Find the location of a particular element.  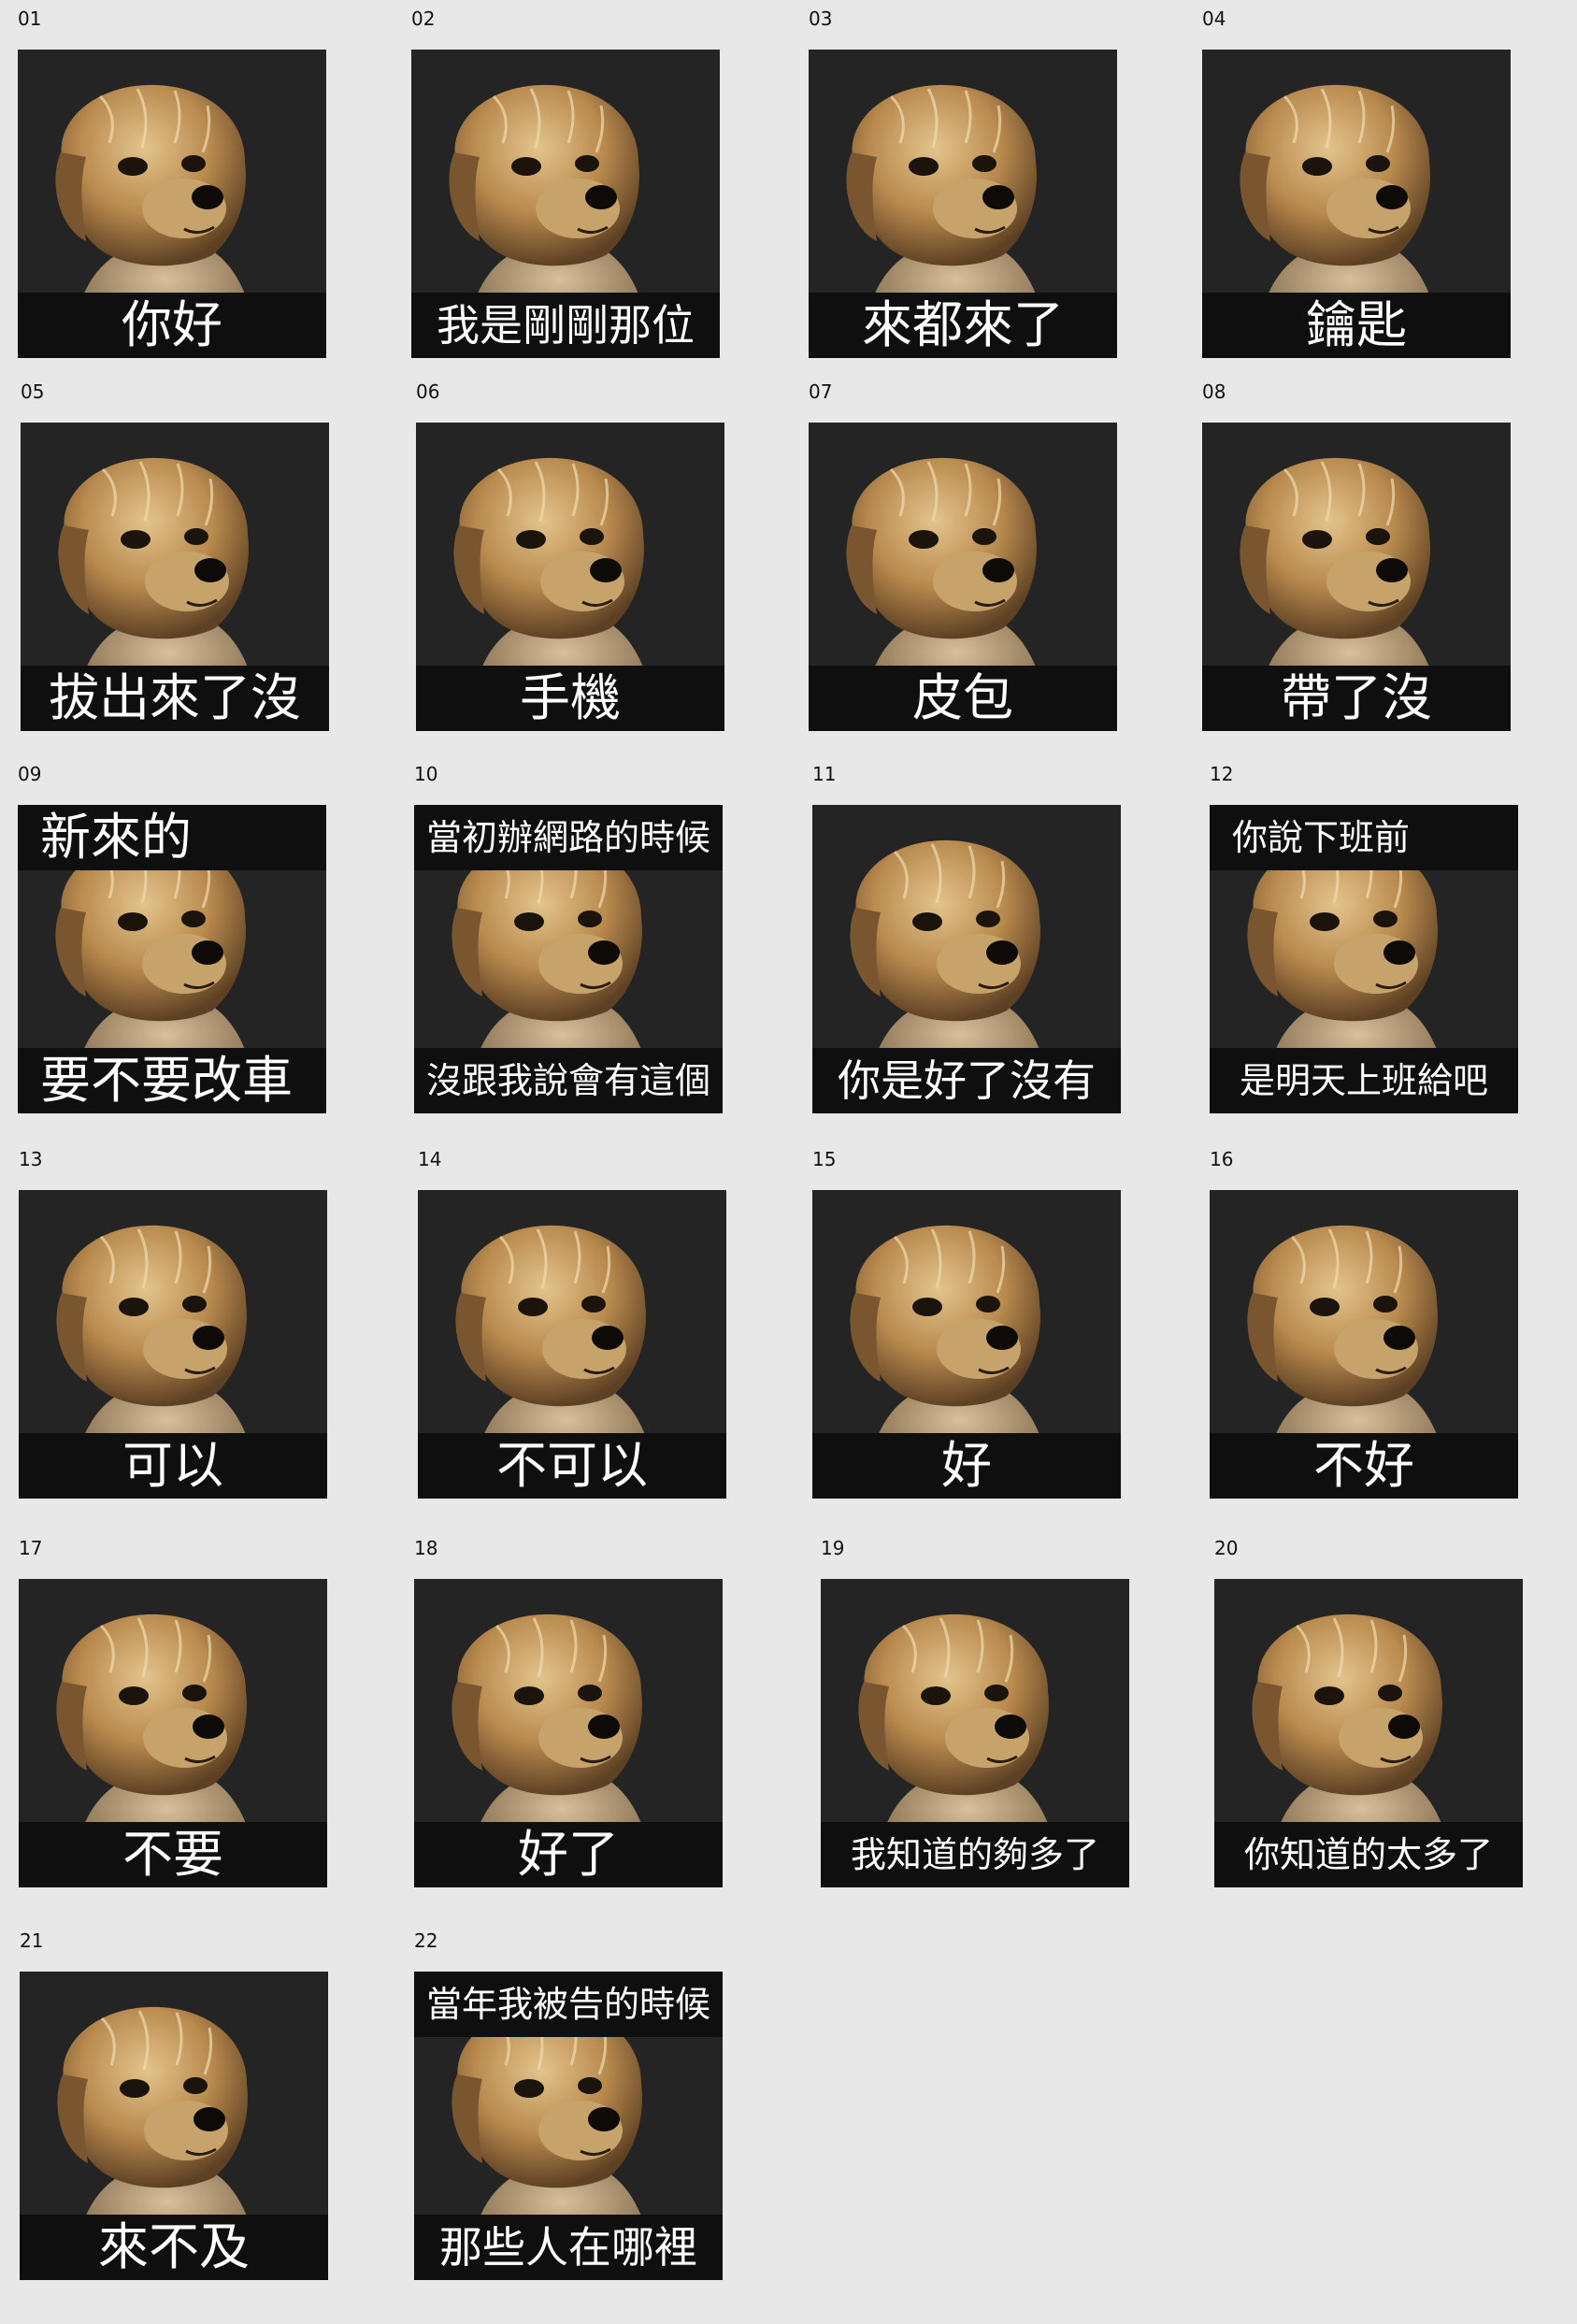

caption-bottom: 那些人在哪裡 is located at coordinates (568, 2248).